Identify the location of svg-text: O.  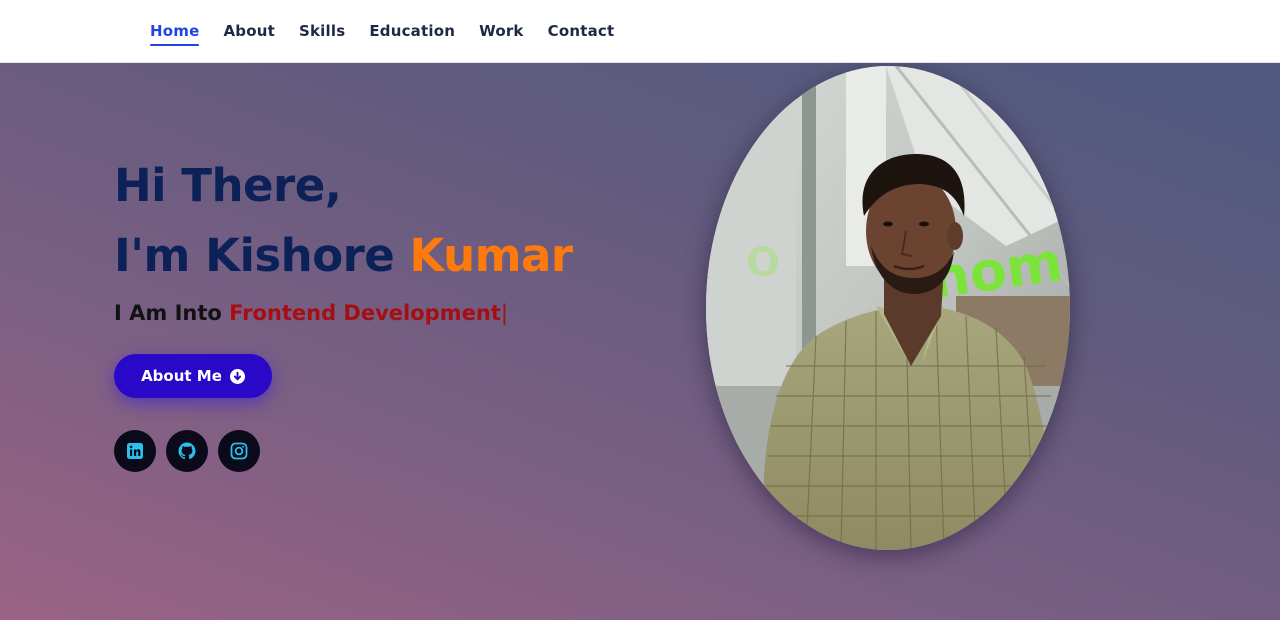
(763, 263).